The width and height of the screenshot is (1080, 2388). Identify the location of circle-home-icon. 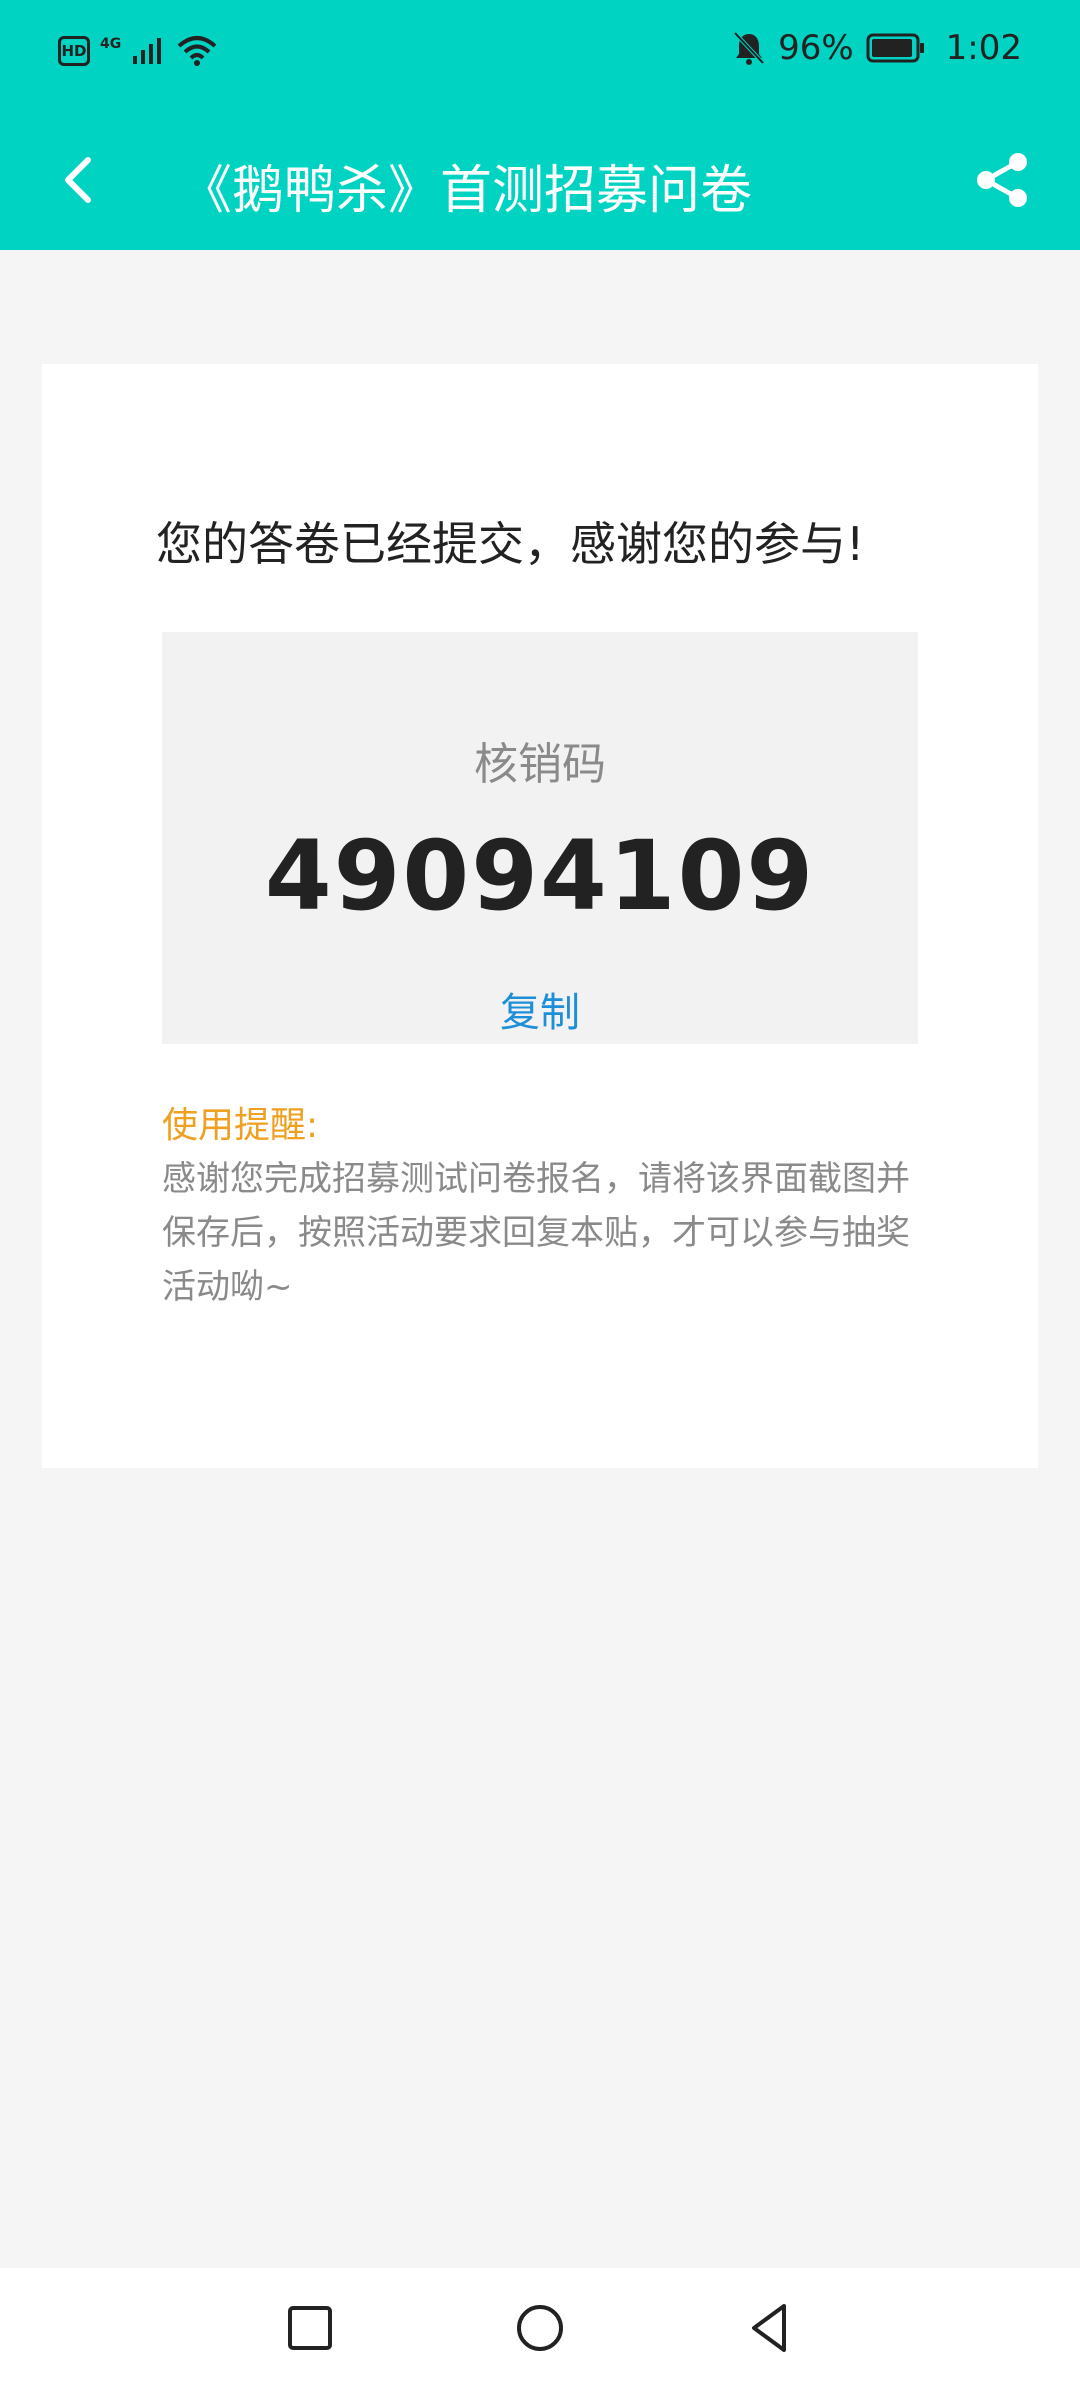
(540, 2328).